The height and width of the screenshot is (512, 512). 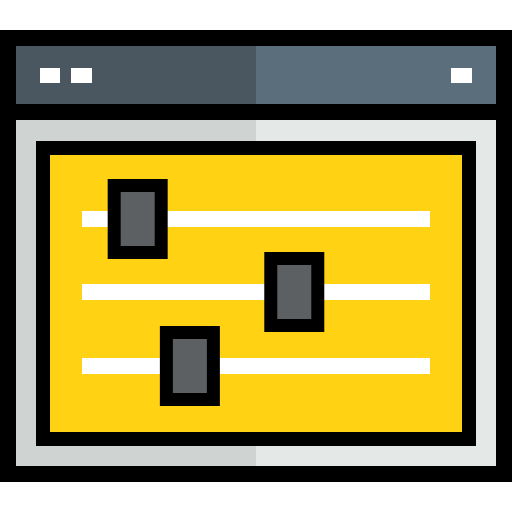 What do you see at coordinates (256, 75) in the screenshot?
I see `titlebar` at bounding box center [256, 75].